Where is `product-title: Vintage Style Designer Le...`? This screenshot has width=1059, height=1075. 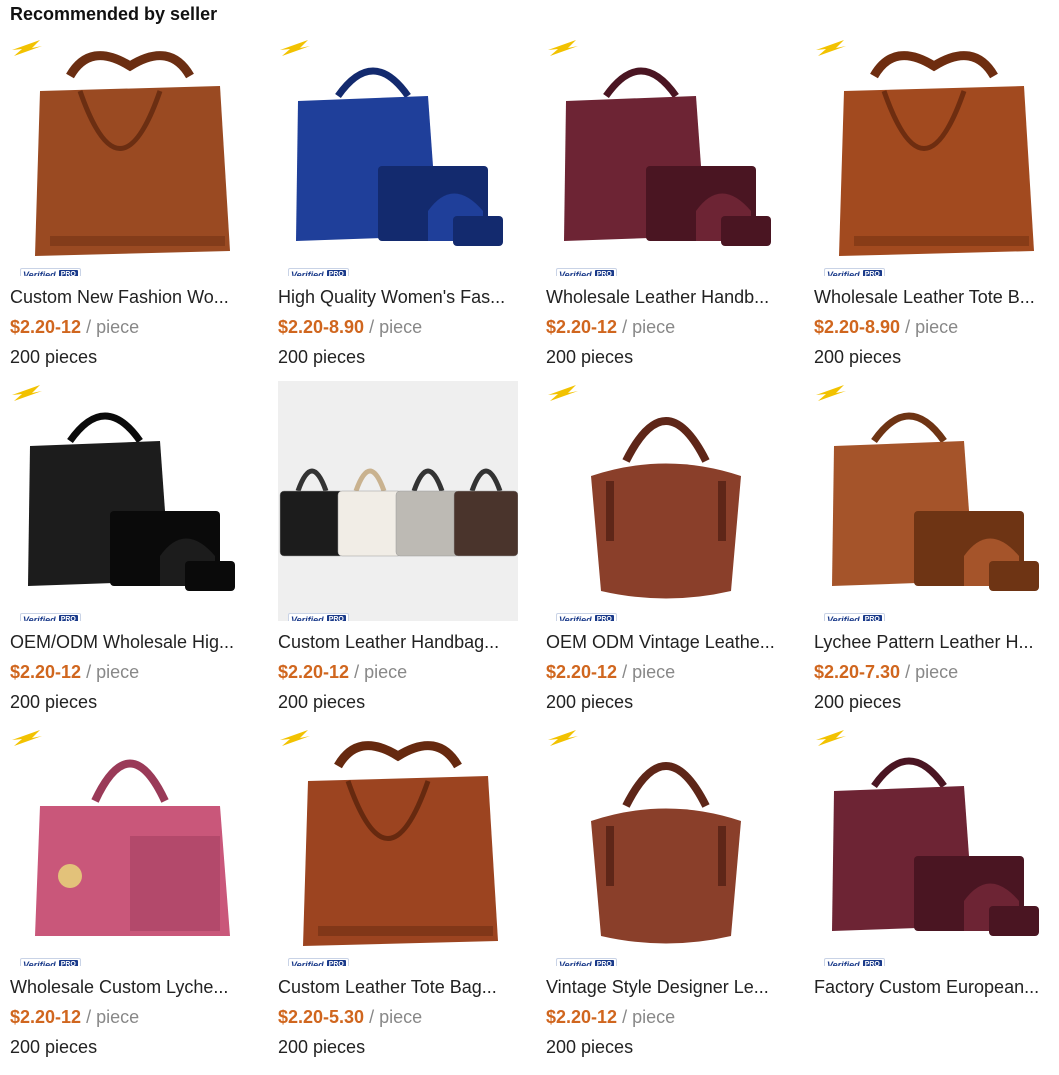
product-title: Vintage Style Designer Le... is located at coordinates (666, 987).